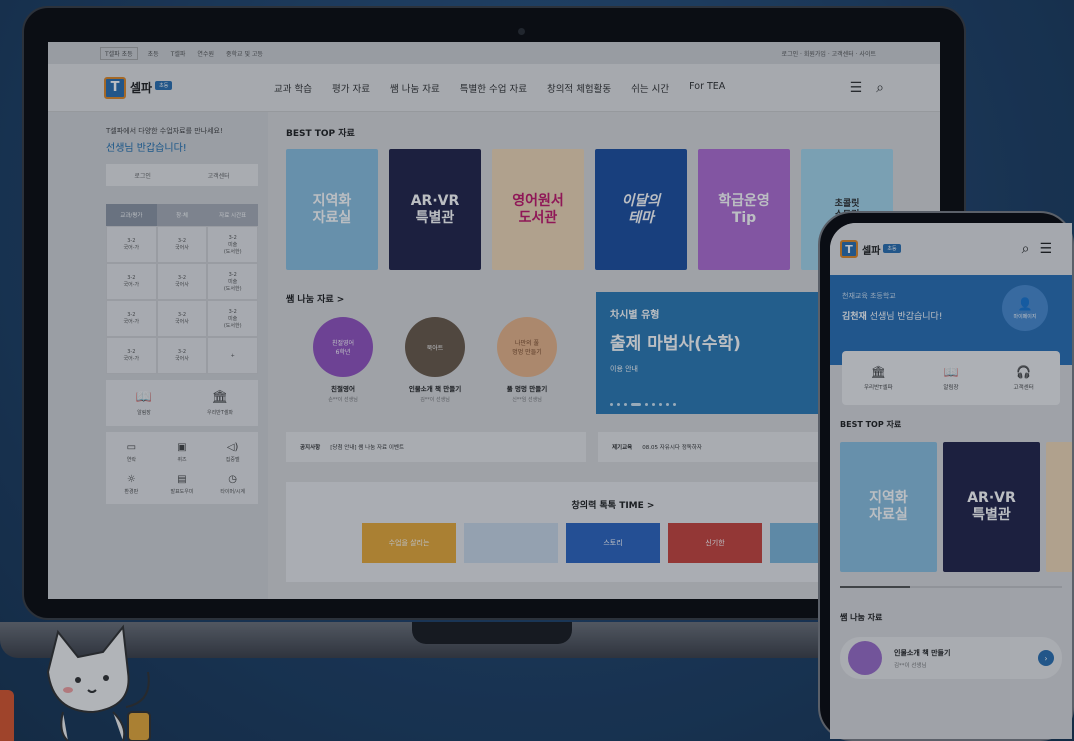  Describe the element at coordinates (131, 491) in the screenshot. I see `tool-label: 환경판` at that location.